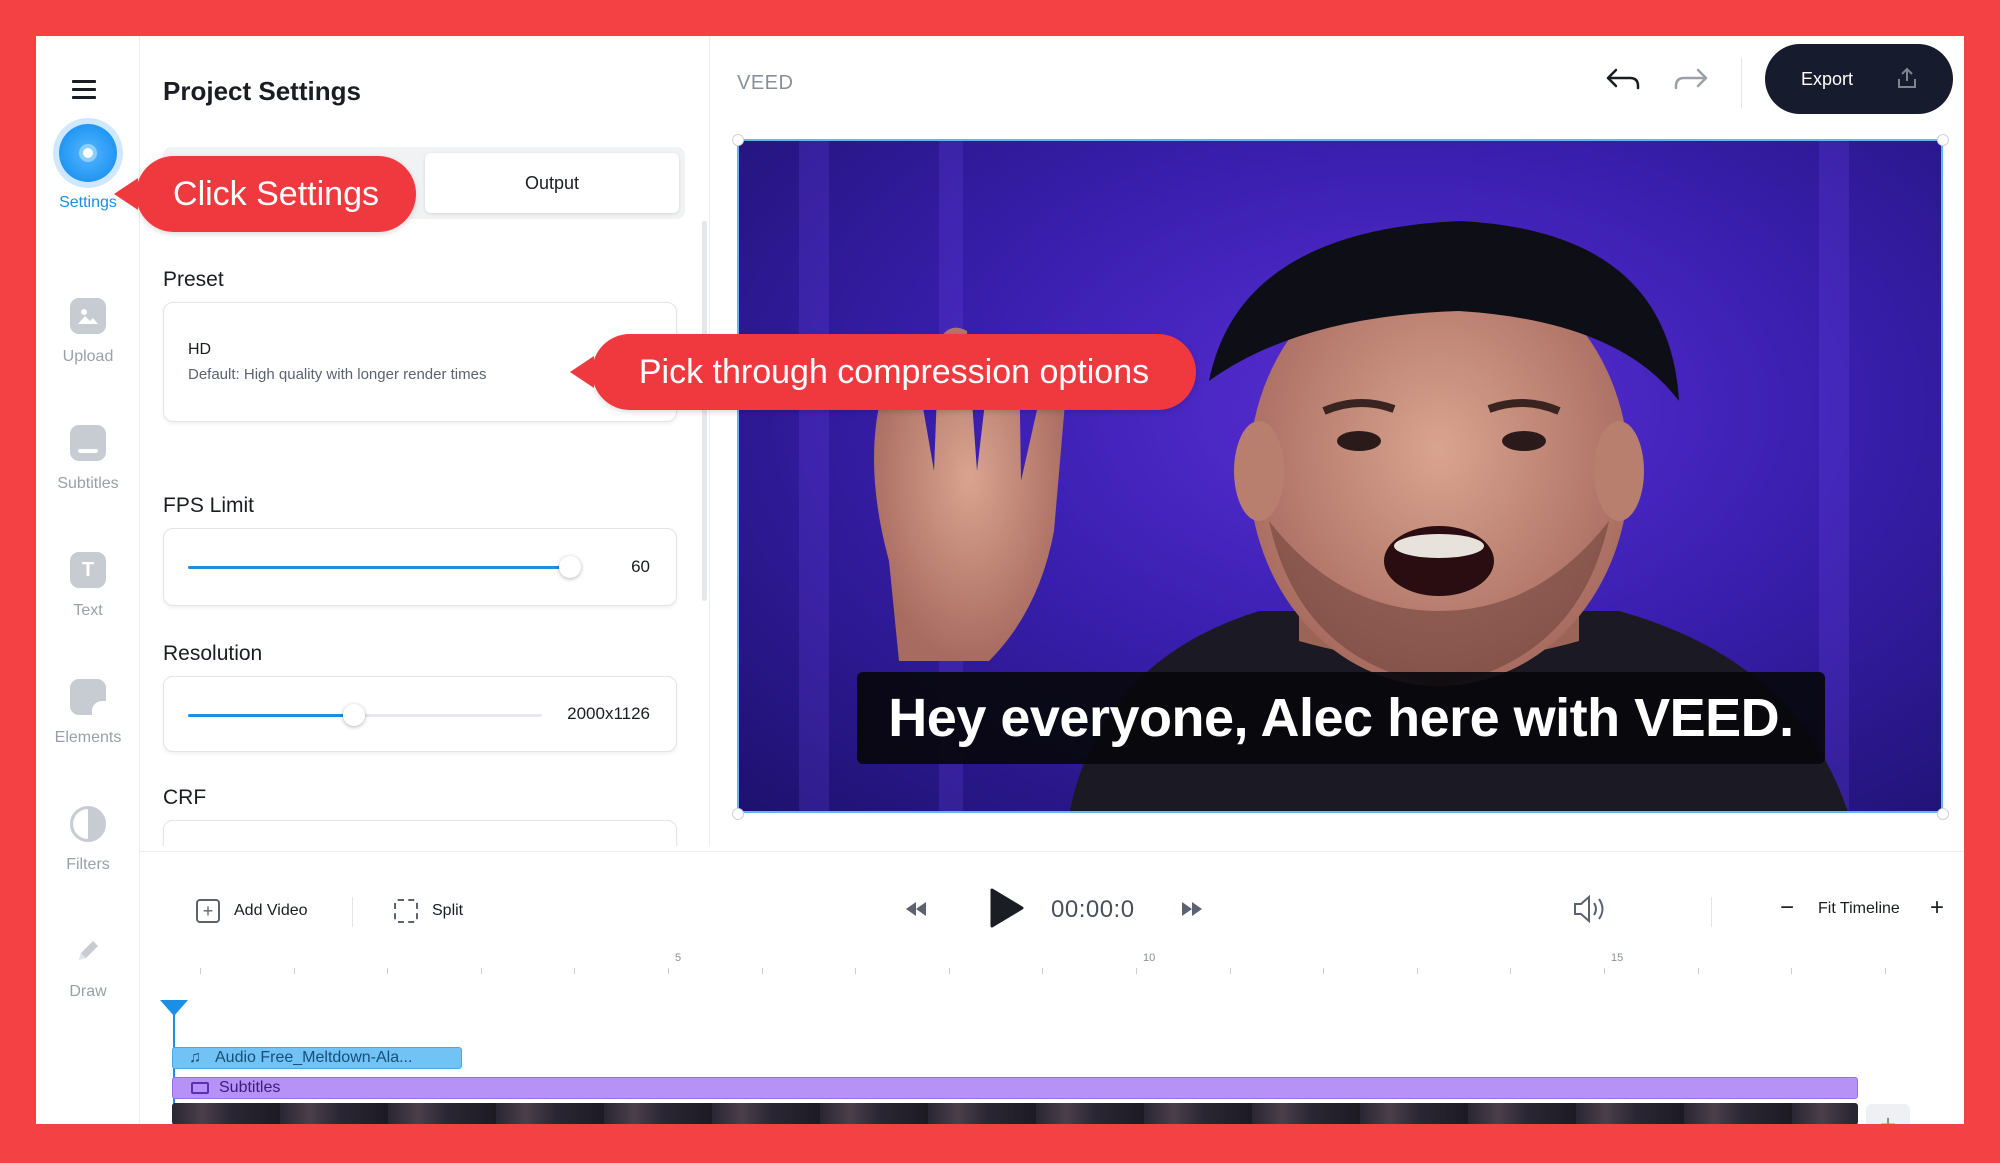 The image size is (2000, 1163). What do you see at coordinates (608, 713) in the screenshot?
I see `resolution-value: 2000x1126` at bounding box center [608, 713].